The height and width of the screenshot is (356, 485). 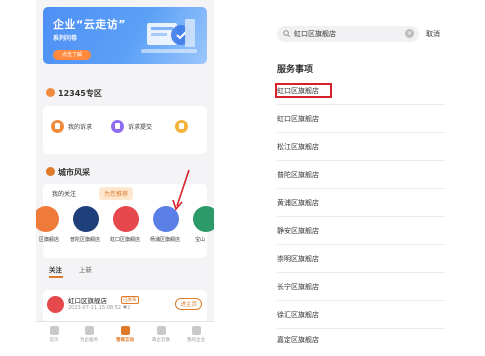 What do you see at coordinates (89, 330) in the screenshot?
I see `service-icon` at bounding box center [89, 330].